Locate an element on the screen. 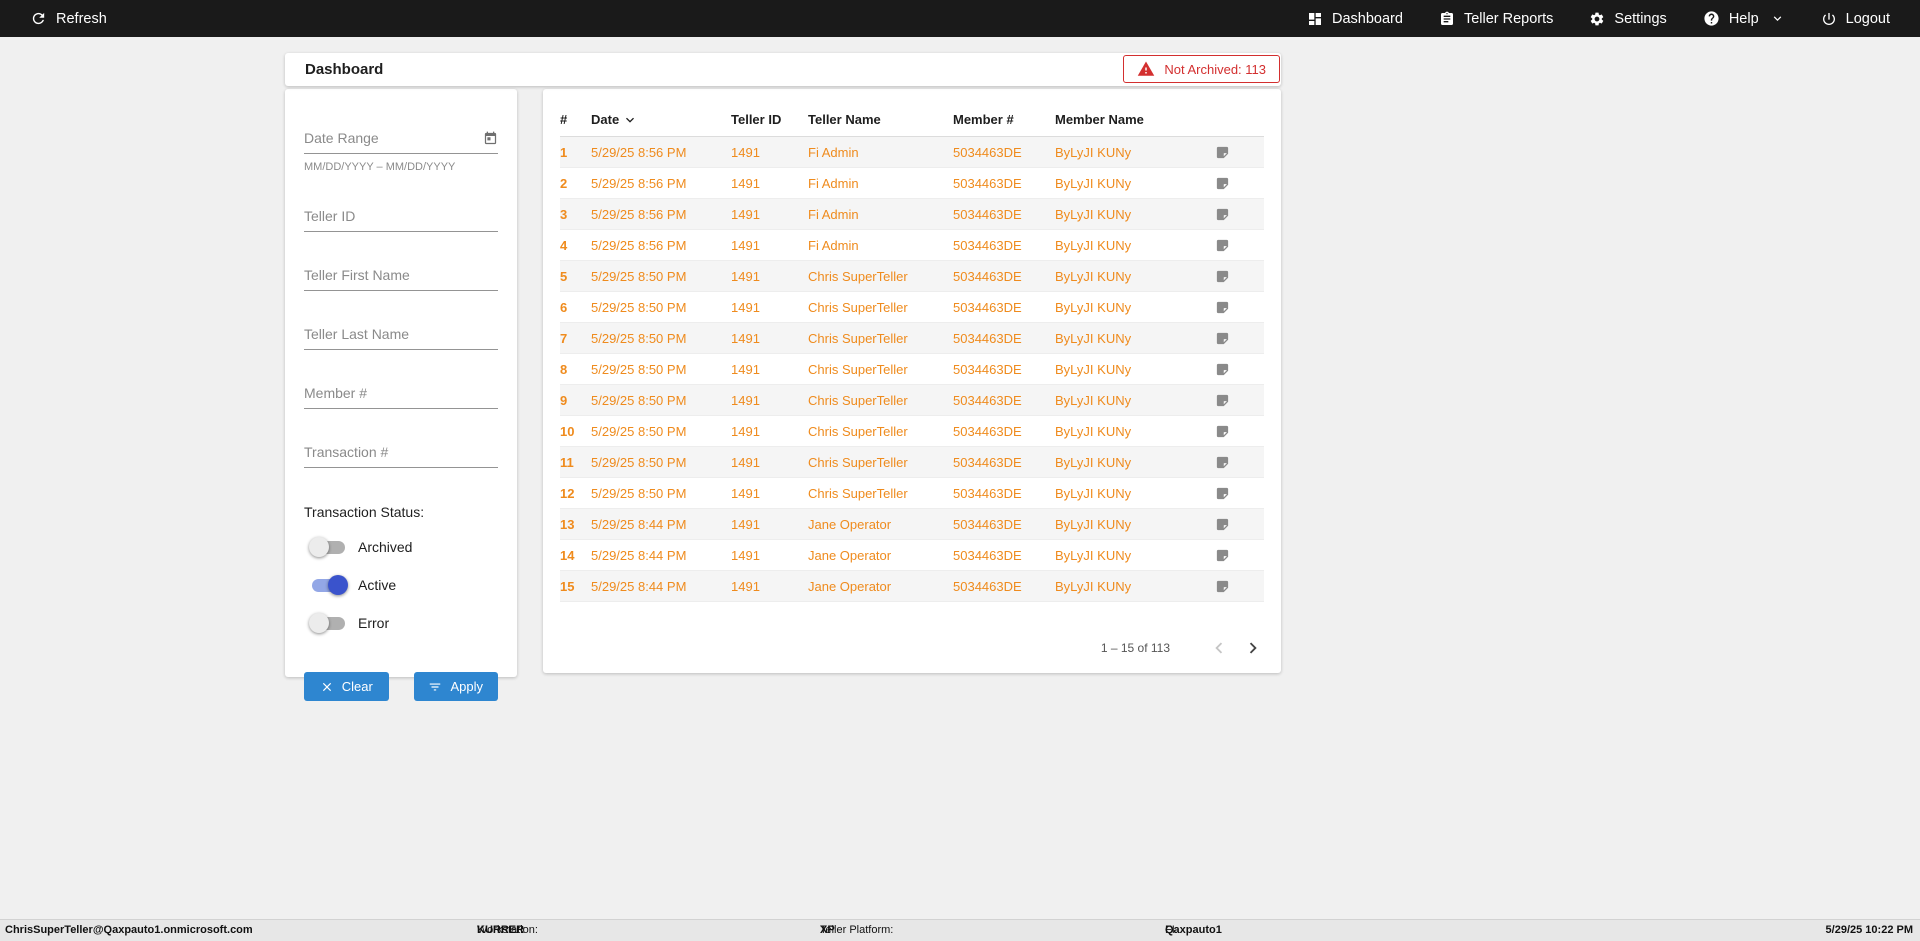 This screenshot has height=941, width=1920. col-member-number: Member # is located at coordinates (983, 119).